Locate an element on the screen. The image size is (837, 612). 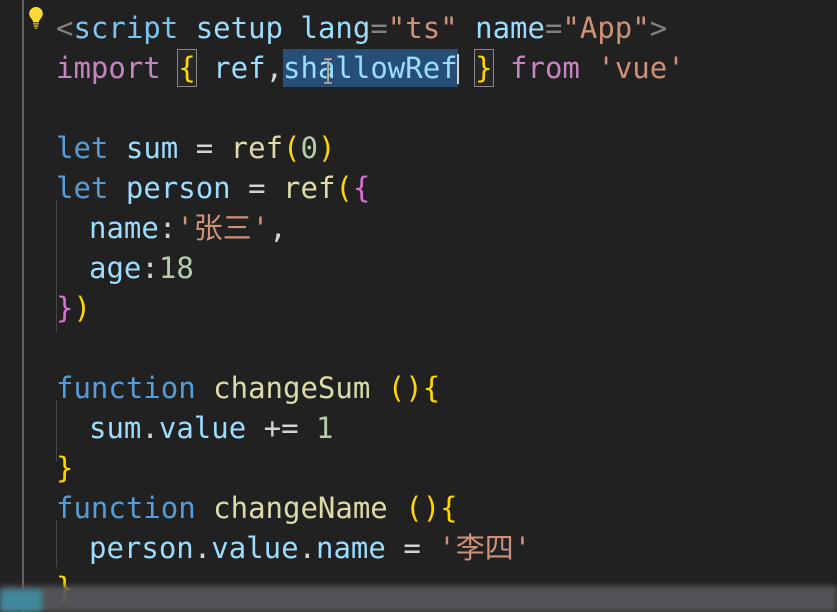
code-line: import { ref,shallowRef } from 'vue' is located at coordinates (418, 68).